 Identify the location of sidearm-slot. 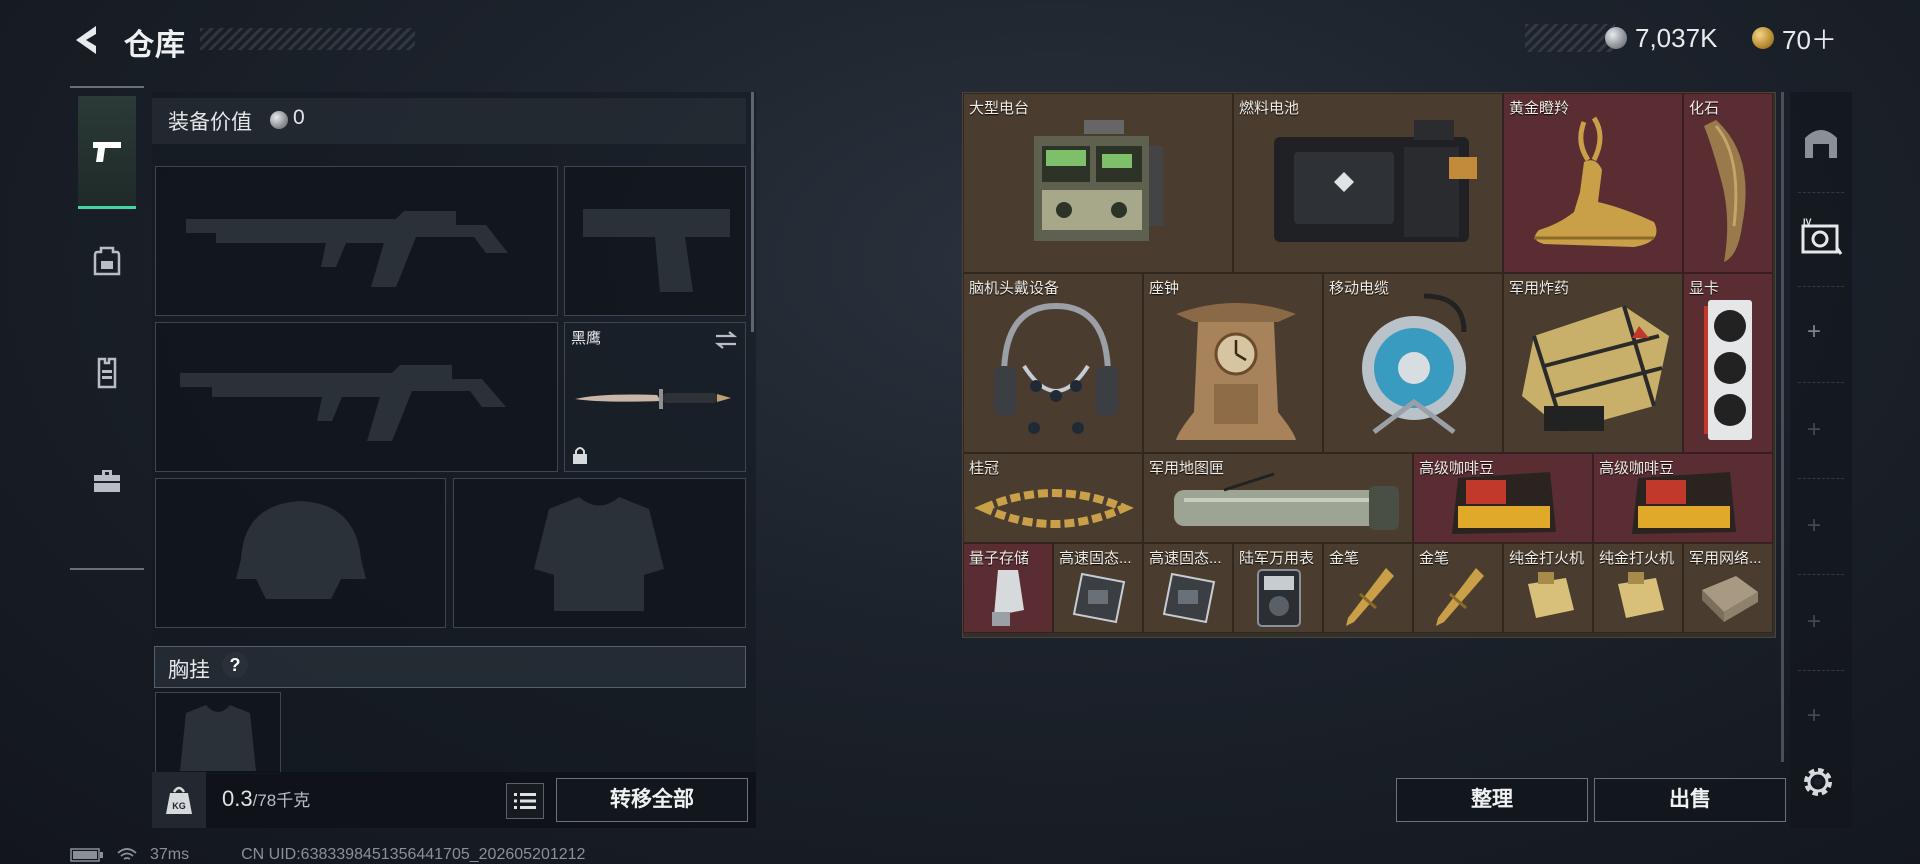
(655, 241).